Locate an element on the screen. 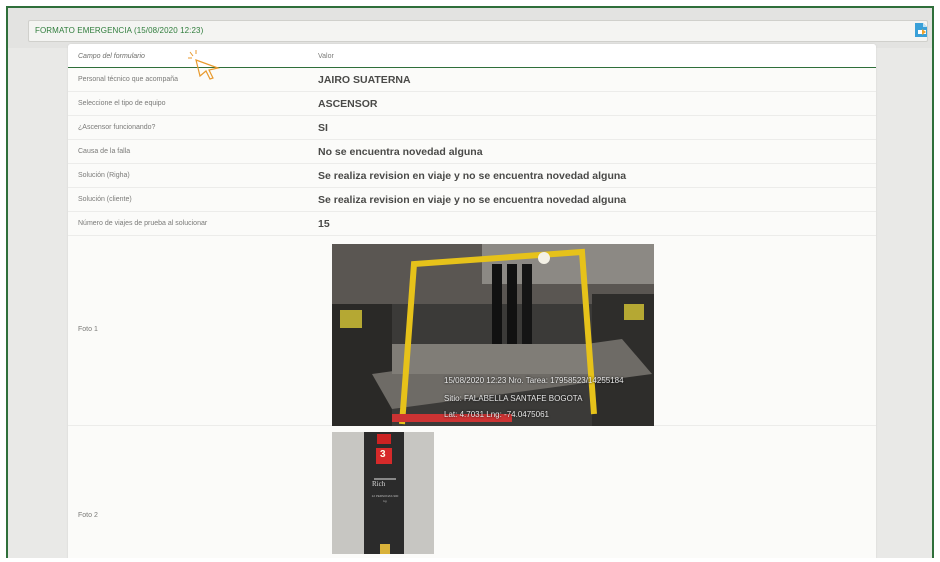 The width and height of the screenshot is (940, 562). field-value: SI is located at coordinates (323, 128).